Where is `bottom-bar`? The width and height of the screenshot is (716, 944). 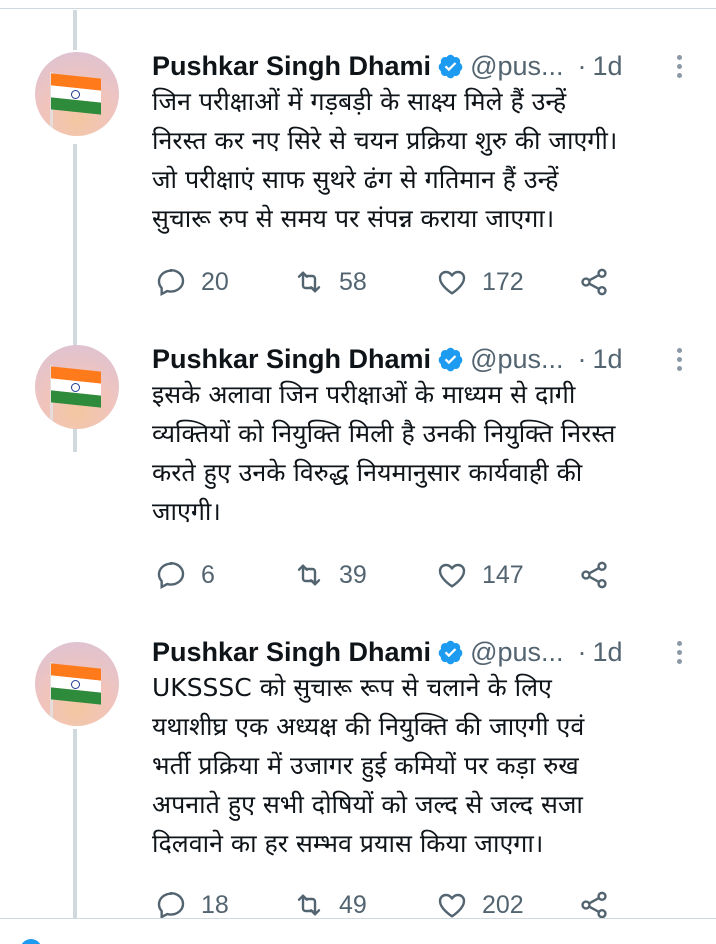
bottom-bar is located at coordinates (358, 931).